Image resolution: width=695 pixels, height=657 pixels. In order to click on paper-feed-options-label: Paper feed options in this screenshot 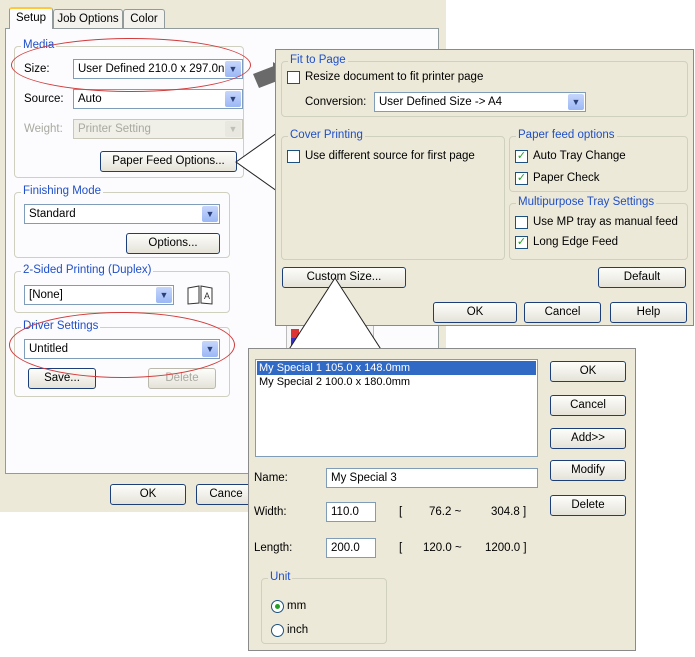, I will do `click(566, 135)`.